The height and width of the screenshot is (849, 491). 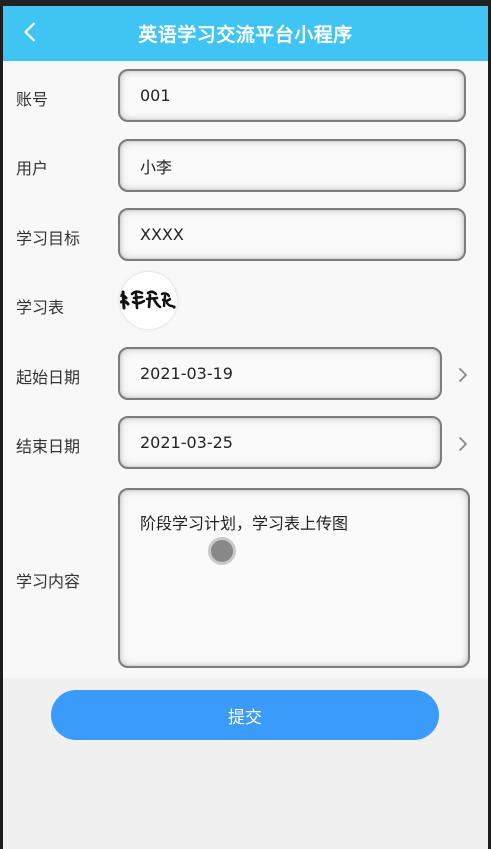 What do you see at coordinates (32, 99) in the screenshot?
I see `account-label: 账号` at bounding box center [32, 99].